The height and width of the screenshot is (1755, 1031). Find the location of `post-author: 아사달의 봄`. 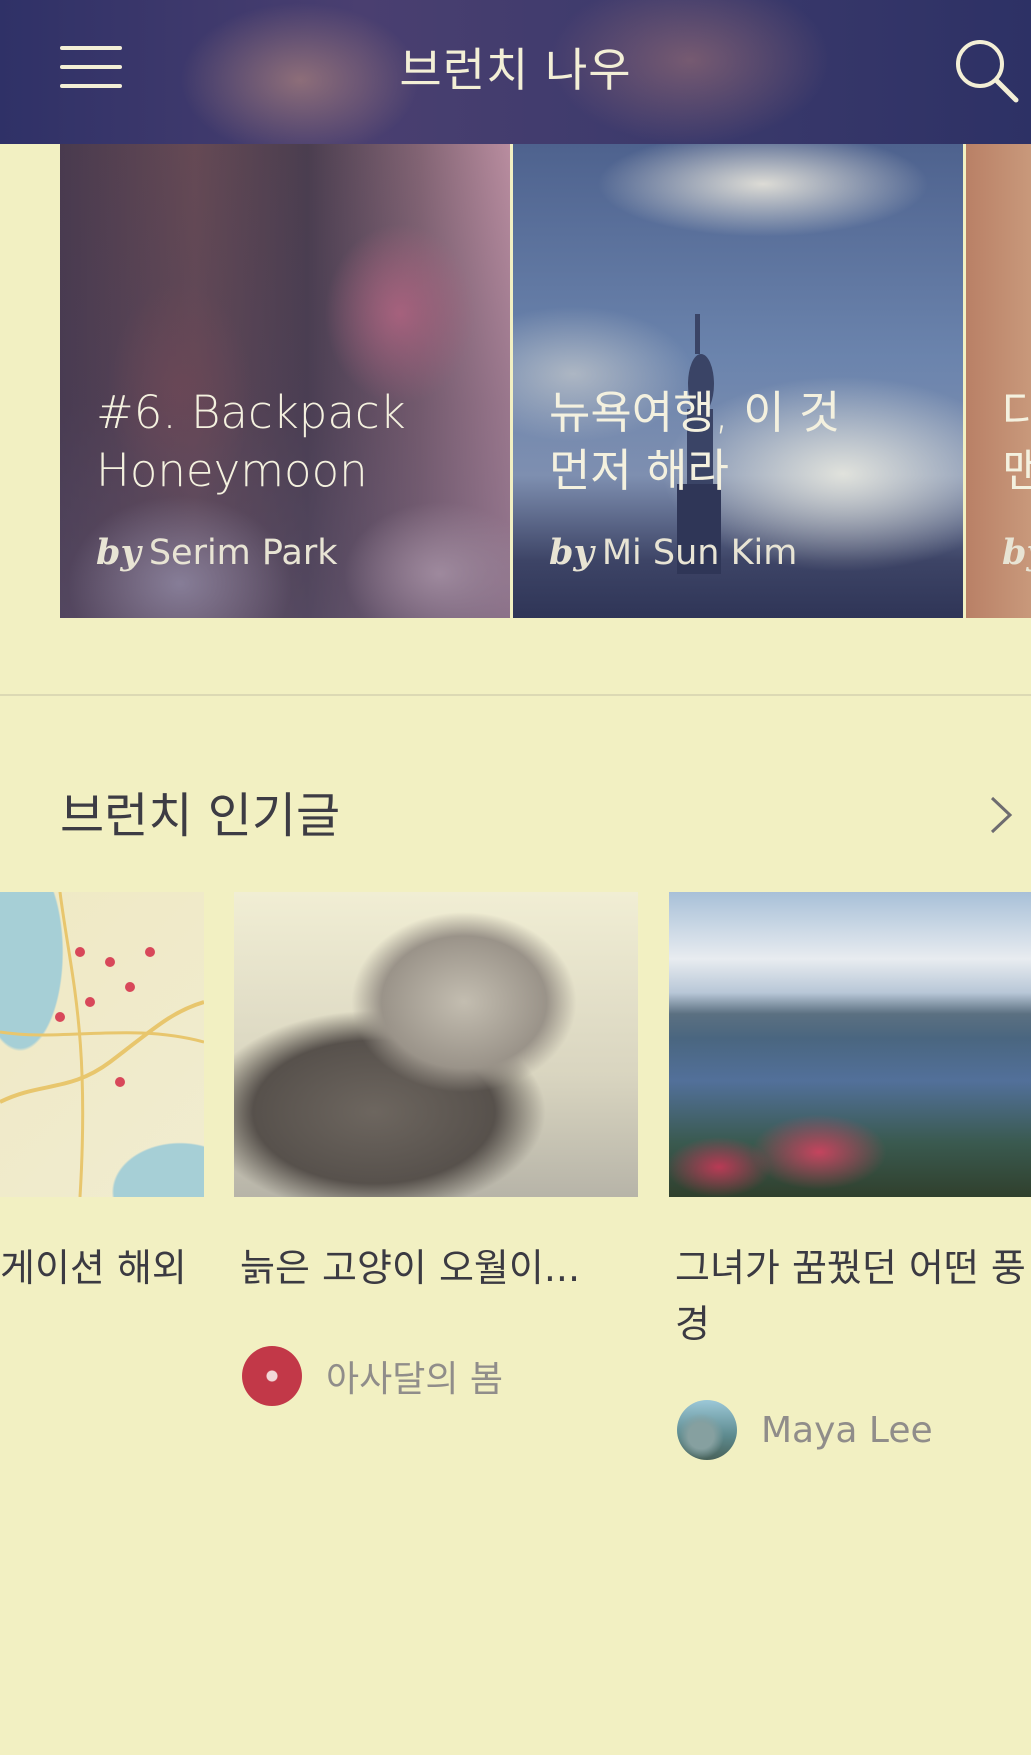

post-author: 아사달의 봄 is located at coordinates (372, 1376).